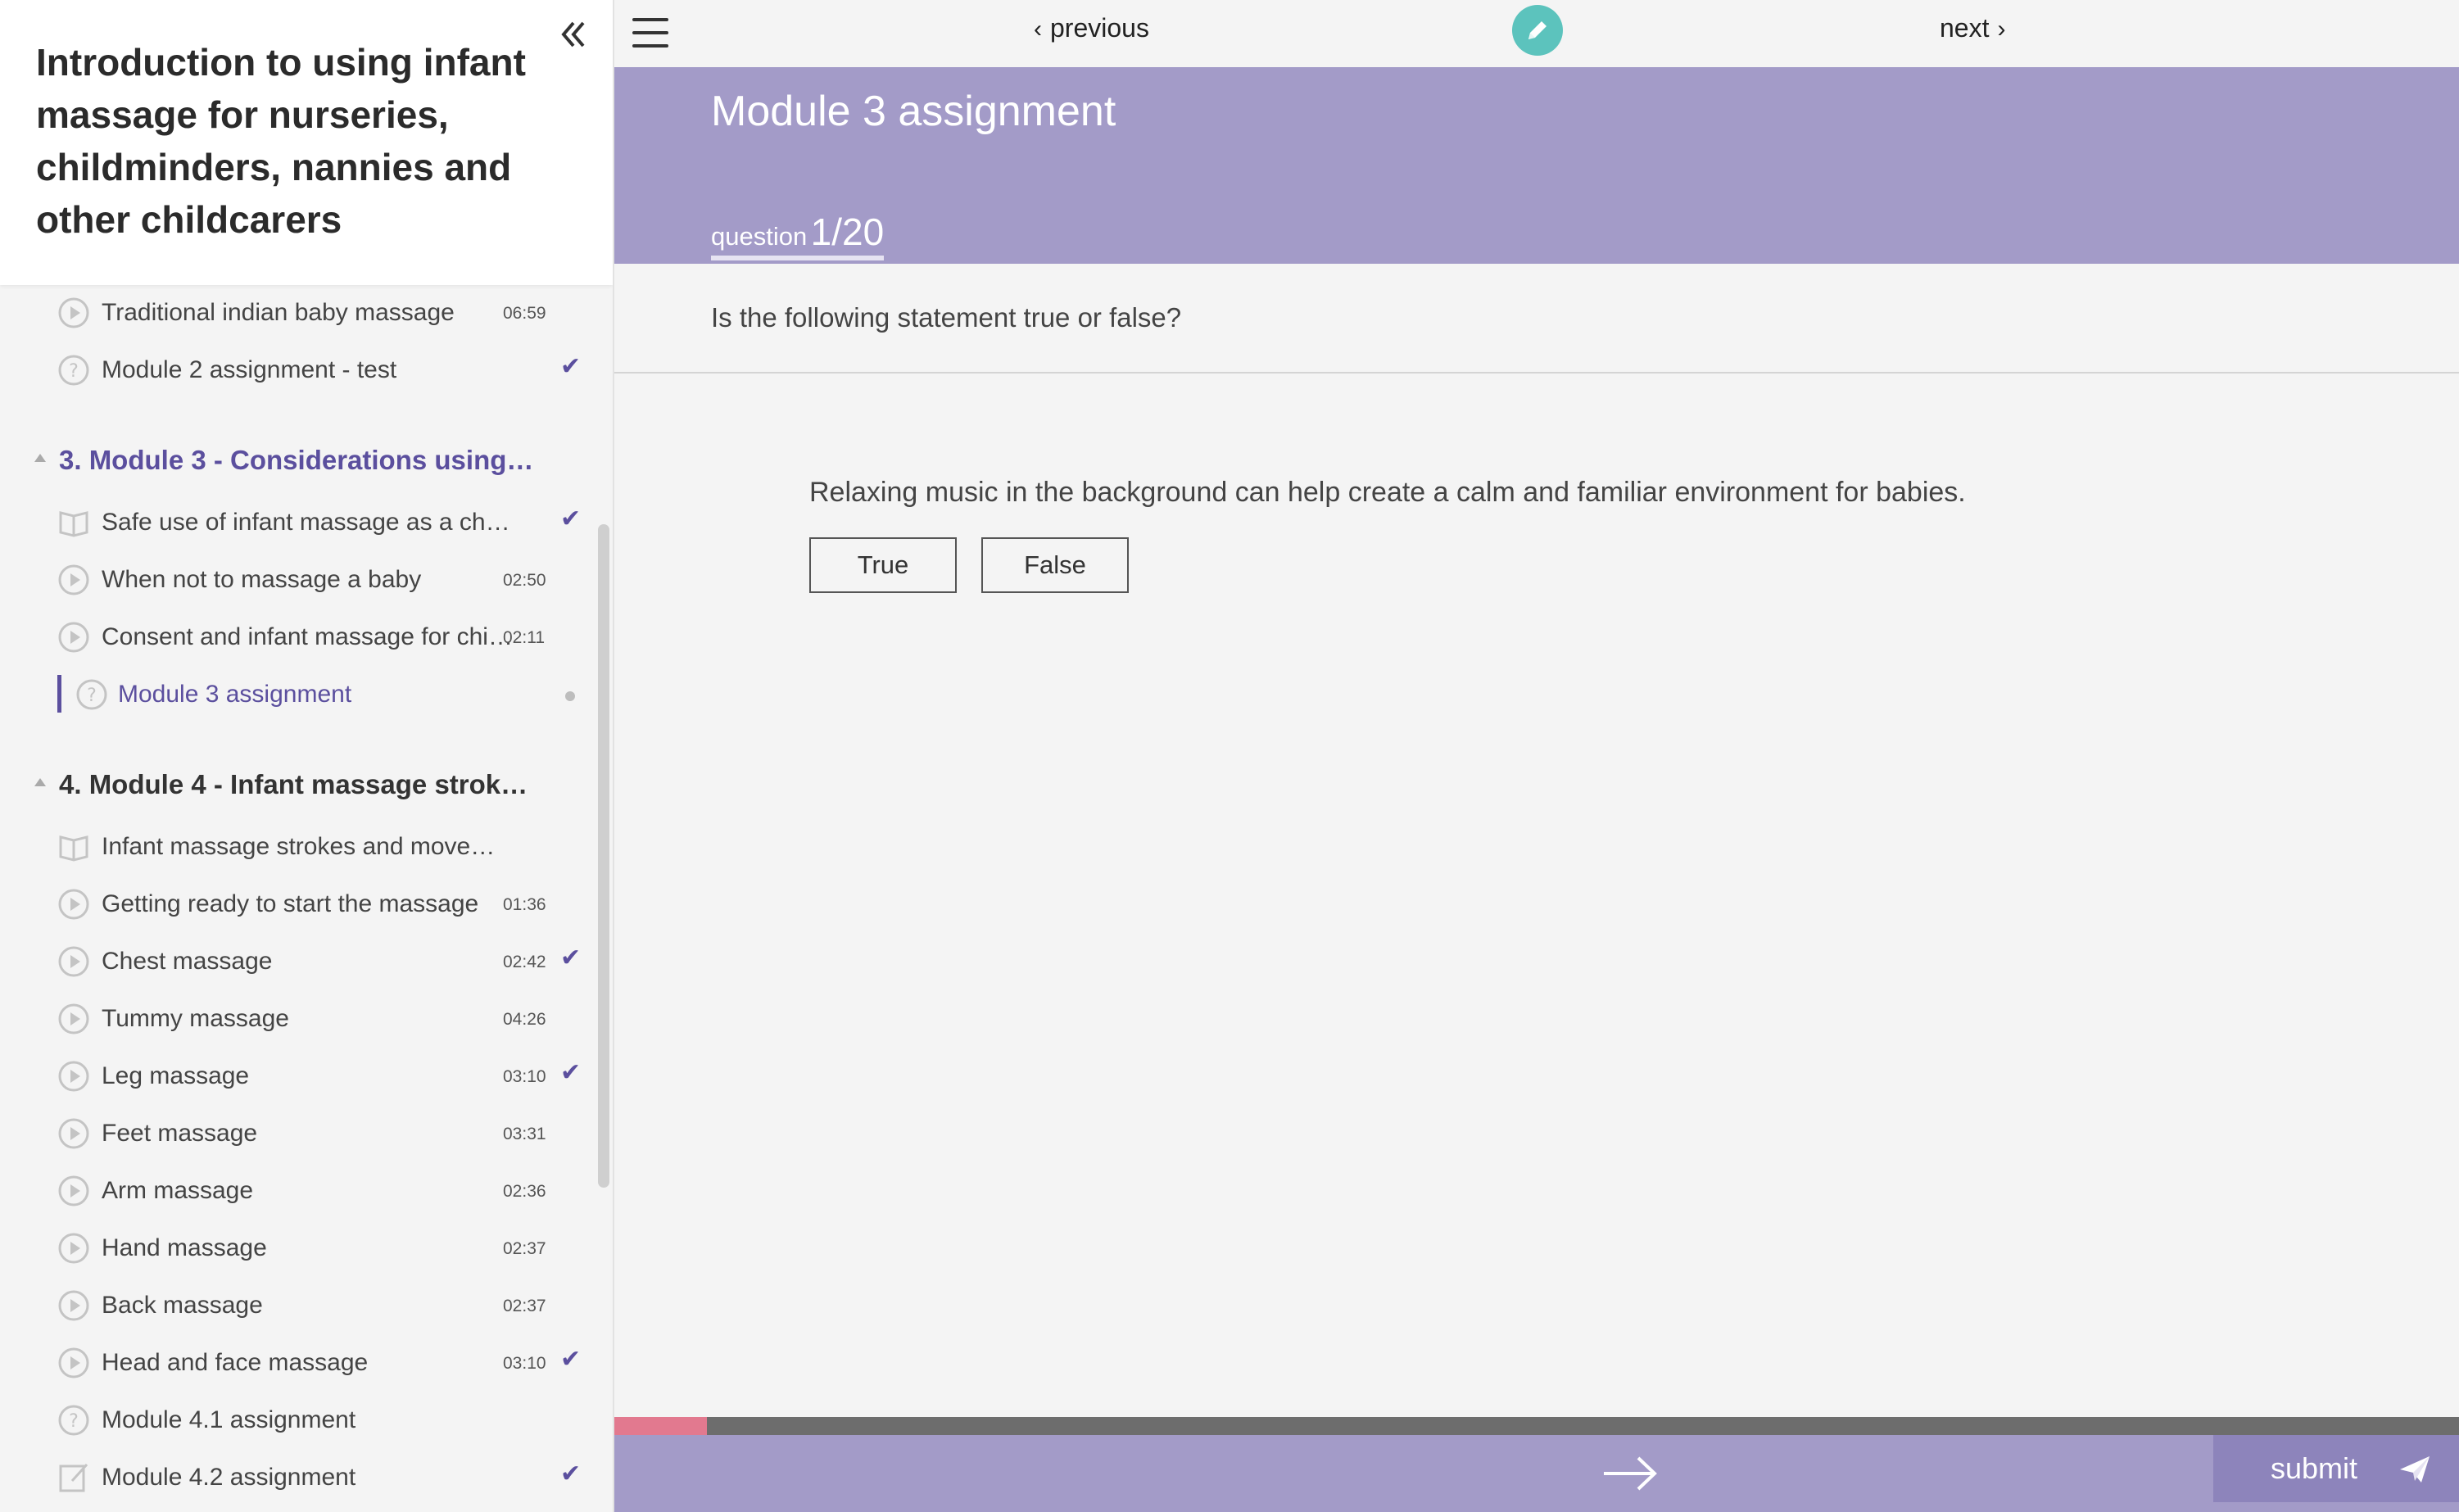 The width and height of the screenshot is (2459, 1512). What do you see at coordinates (295, 1018) in the screenshot?
I see `lesson-item: Tummy massage 04:26` at bounding box center [295, 1018].